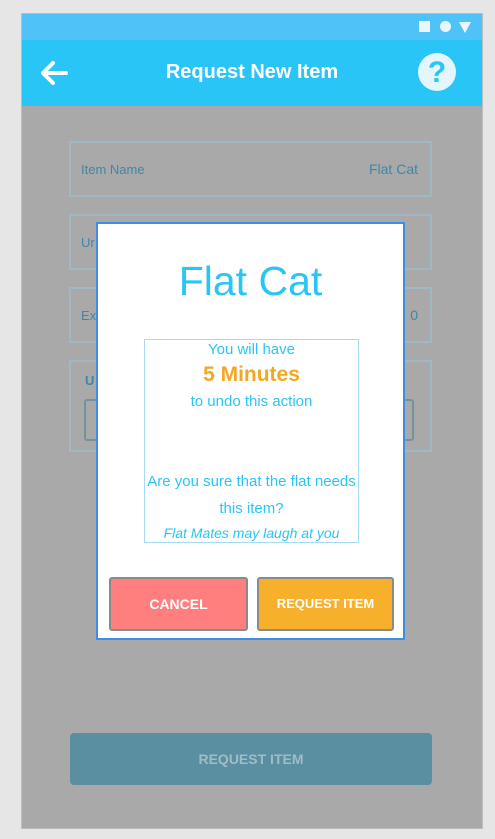 Image resolution: width=495 pixels, height=839 pixels. What do you see at coordinates (88, 242) in the screenshot?
I see `urgency-label: Ur` at bounding box center [88, 242].